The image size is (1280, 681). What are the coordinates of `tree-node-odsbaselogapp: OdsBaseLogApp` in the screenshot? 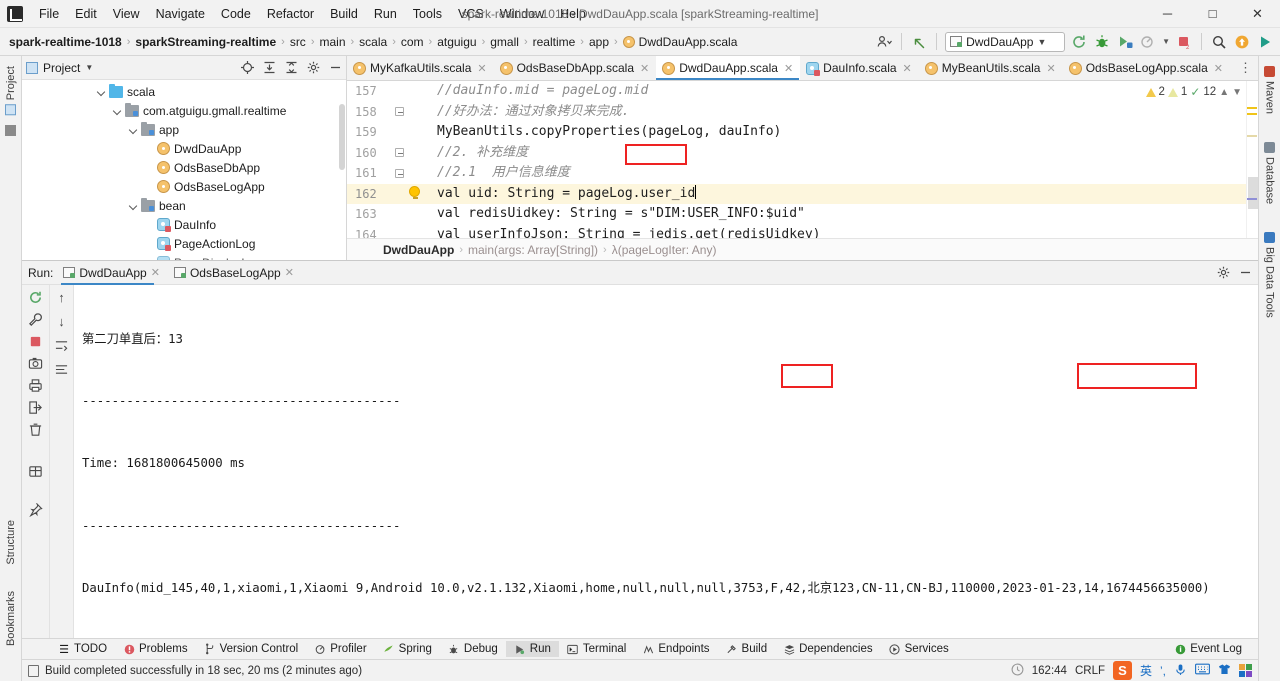 It's located at (184, 186).